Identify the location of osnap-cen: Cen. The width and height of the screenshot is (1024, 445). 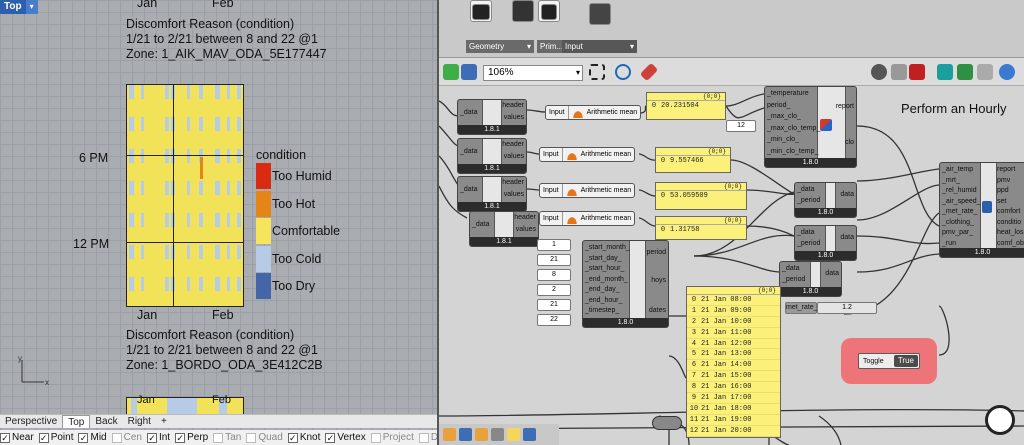
(126, 437).